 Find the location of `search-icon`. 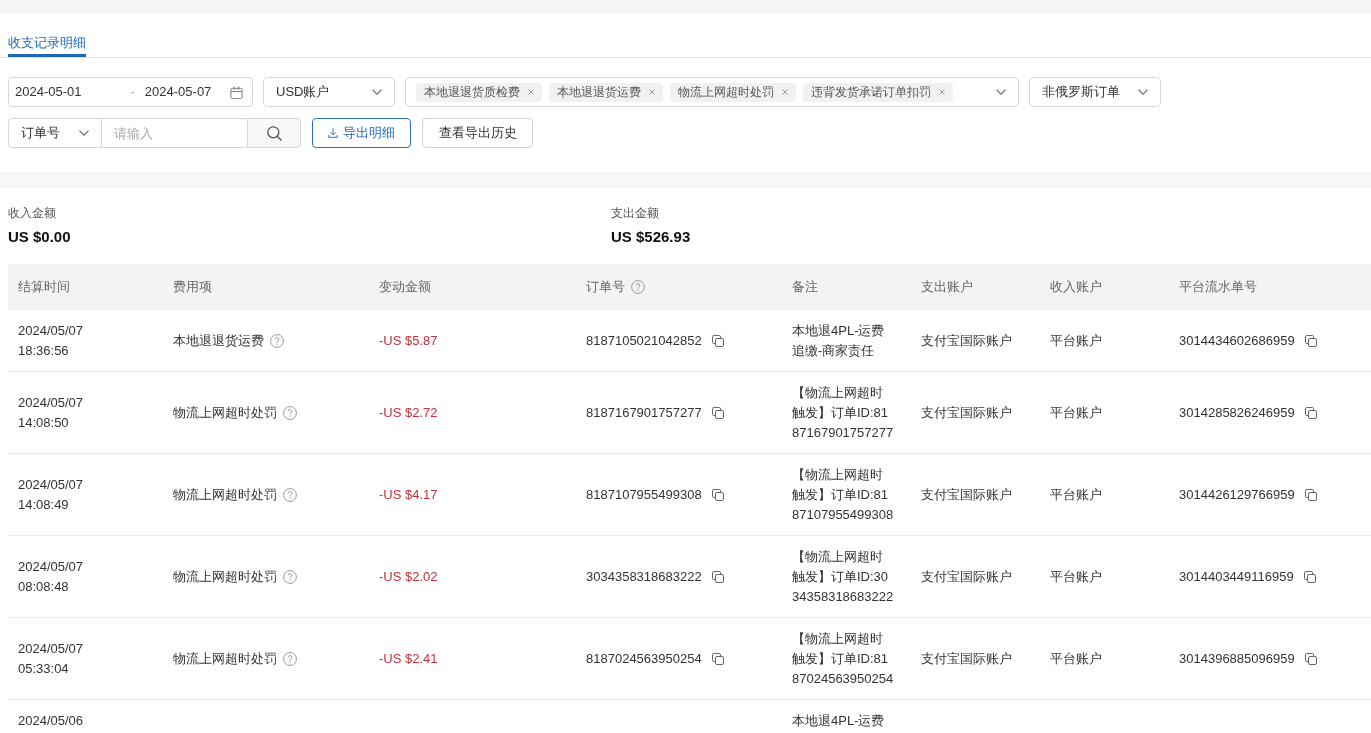

search-icon is located at coordinates (274, 133).